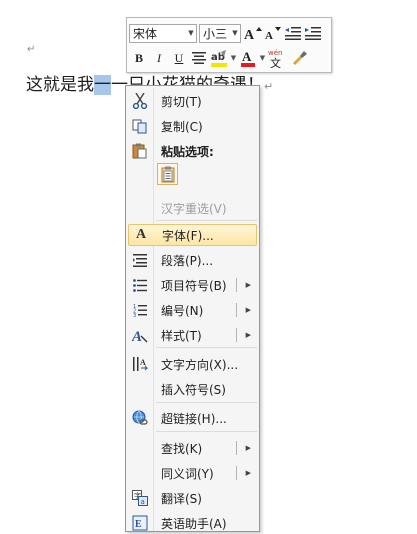  I want to click on clipboard-icon, so click(140, 151).